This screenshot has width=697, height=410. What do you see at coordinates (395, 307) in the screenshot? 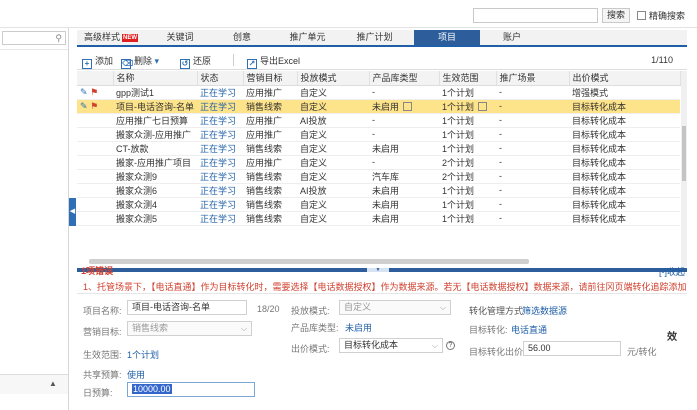
I see `mode-select: 自定义 ⌵` at bounding box center [395, 307].